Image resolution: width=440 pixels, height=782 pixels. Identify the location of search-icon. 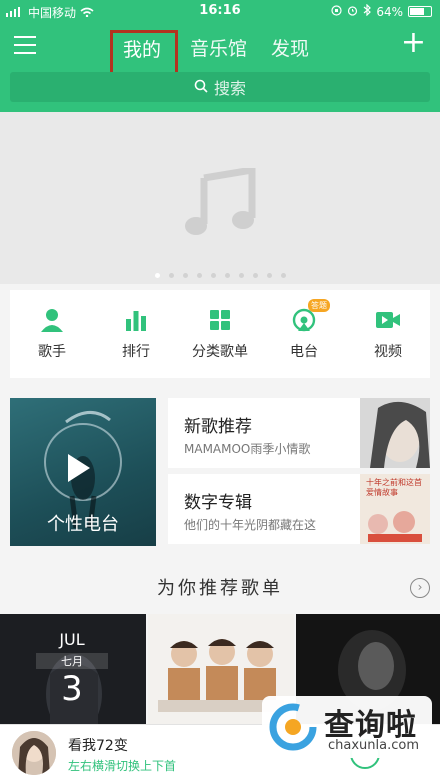
(201, 87).